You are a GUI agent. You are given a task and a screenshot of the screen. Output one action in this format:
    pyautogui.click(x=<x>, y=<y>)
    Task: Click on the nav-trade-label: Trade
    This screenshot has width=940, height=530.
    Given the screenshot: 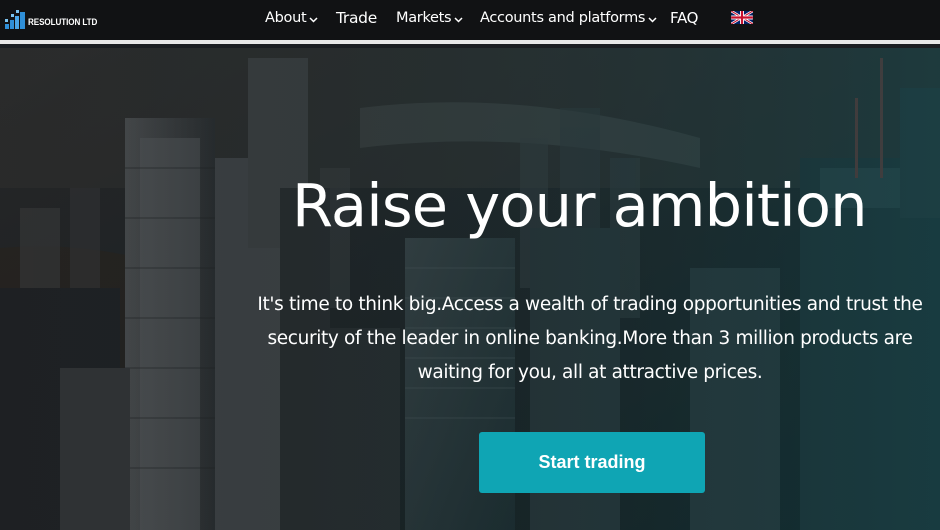 What is the action you would take?
    pyautogui.click(x=356, y=18)
    